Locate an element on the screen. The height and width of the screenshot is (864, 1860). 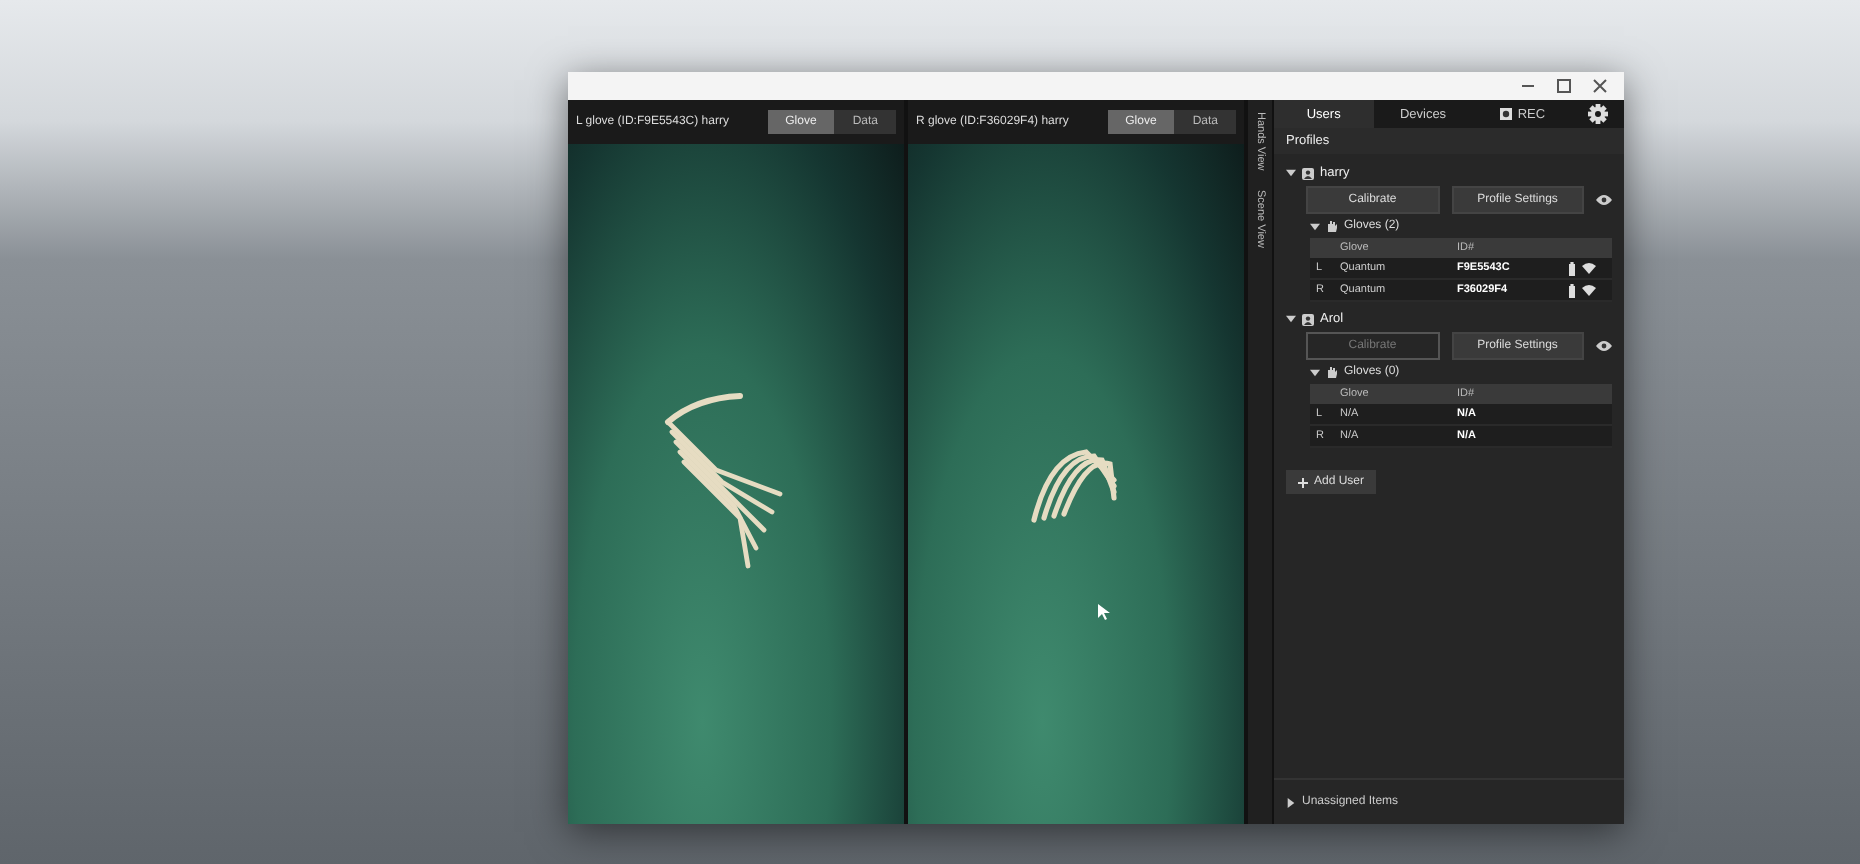
close-icon is located at coordinates (1600, 86).